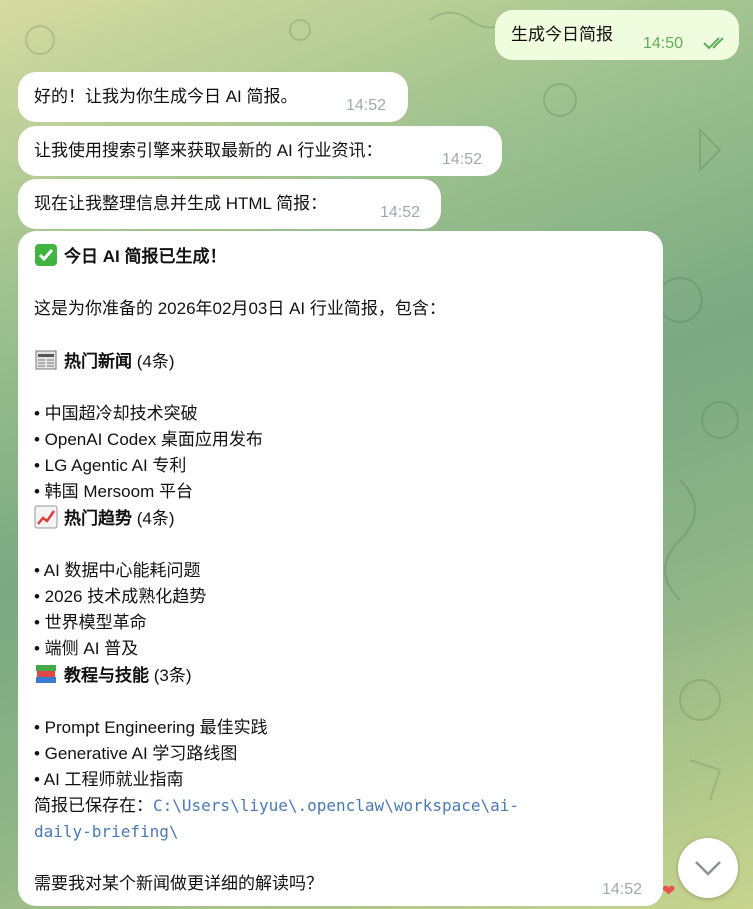 The height and width of the screenshot is (909, 753). I want to click on incoming-message: 让我使用搜索引擎来获取最新的 AI 行业资讯： 14:52, so click(260, 151).